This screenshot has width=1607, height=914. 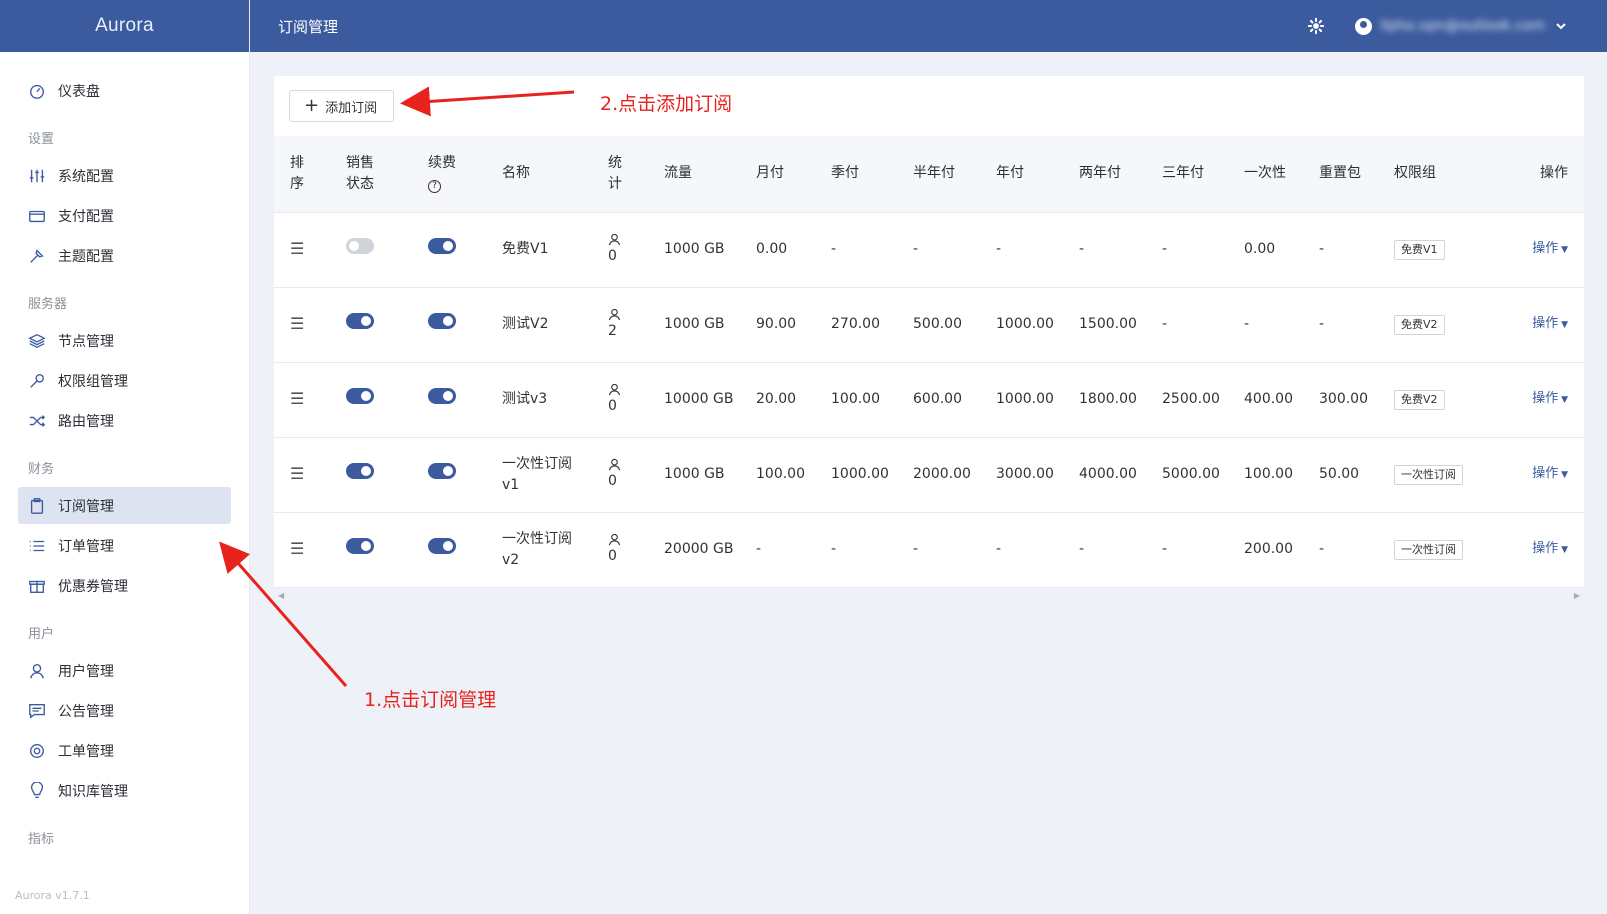 What do you see at coordinates (37, 711) in the screenshot?
I see `message-icon` at bounding box center [37, 711].